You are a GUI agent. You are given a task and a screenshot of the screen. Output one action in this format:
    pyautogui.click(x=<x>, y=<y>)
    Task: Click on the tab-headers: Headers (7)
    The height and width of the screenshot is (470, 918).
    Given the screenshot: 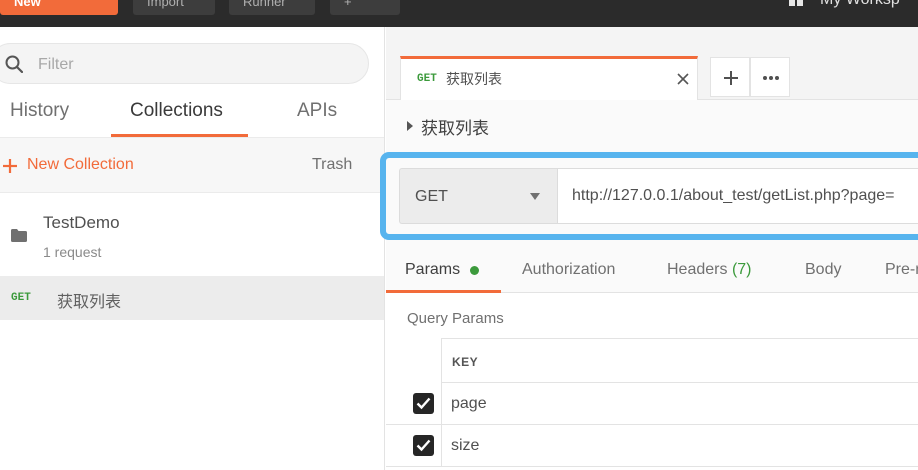 What is the action you would take?
    pyautogui.click(x=709, y=270)
    